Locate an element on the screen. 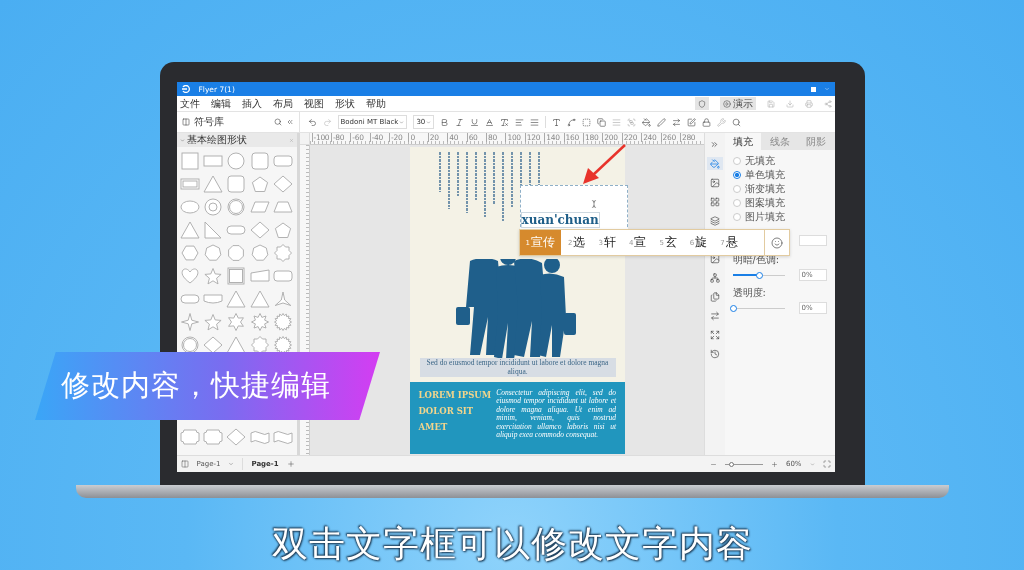 The height and width of the screenshot is (570, 1024). share-icon is located at coordinates (827, 103).